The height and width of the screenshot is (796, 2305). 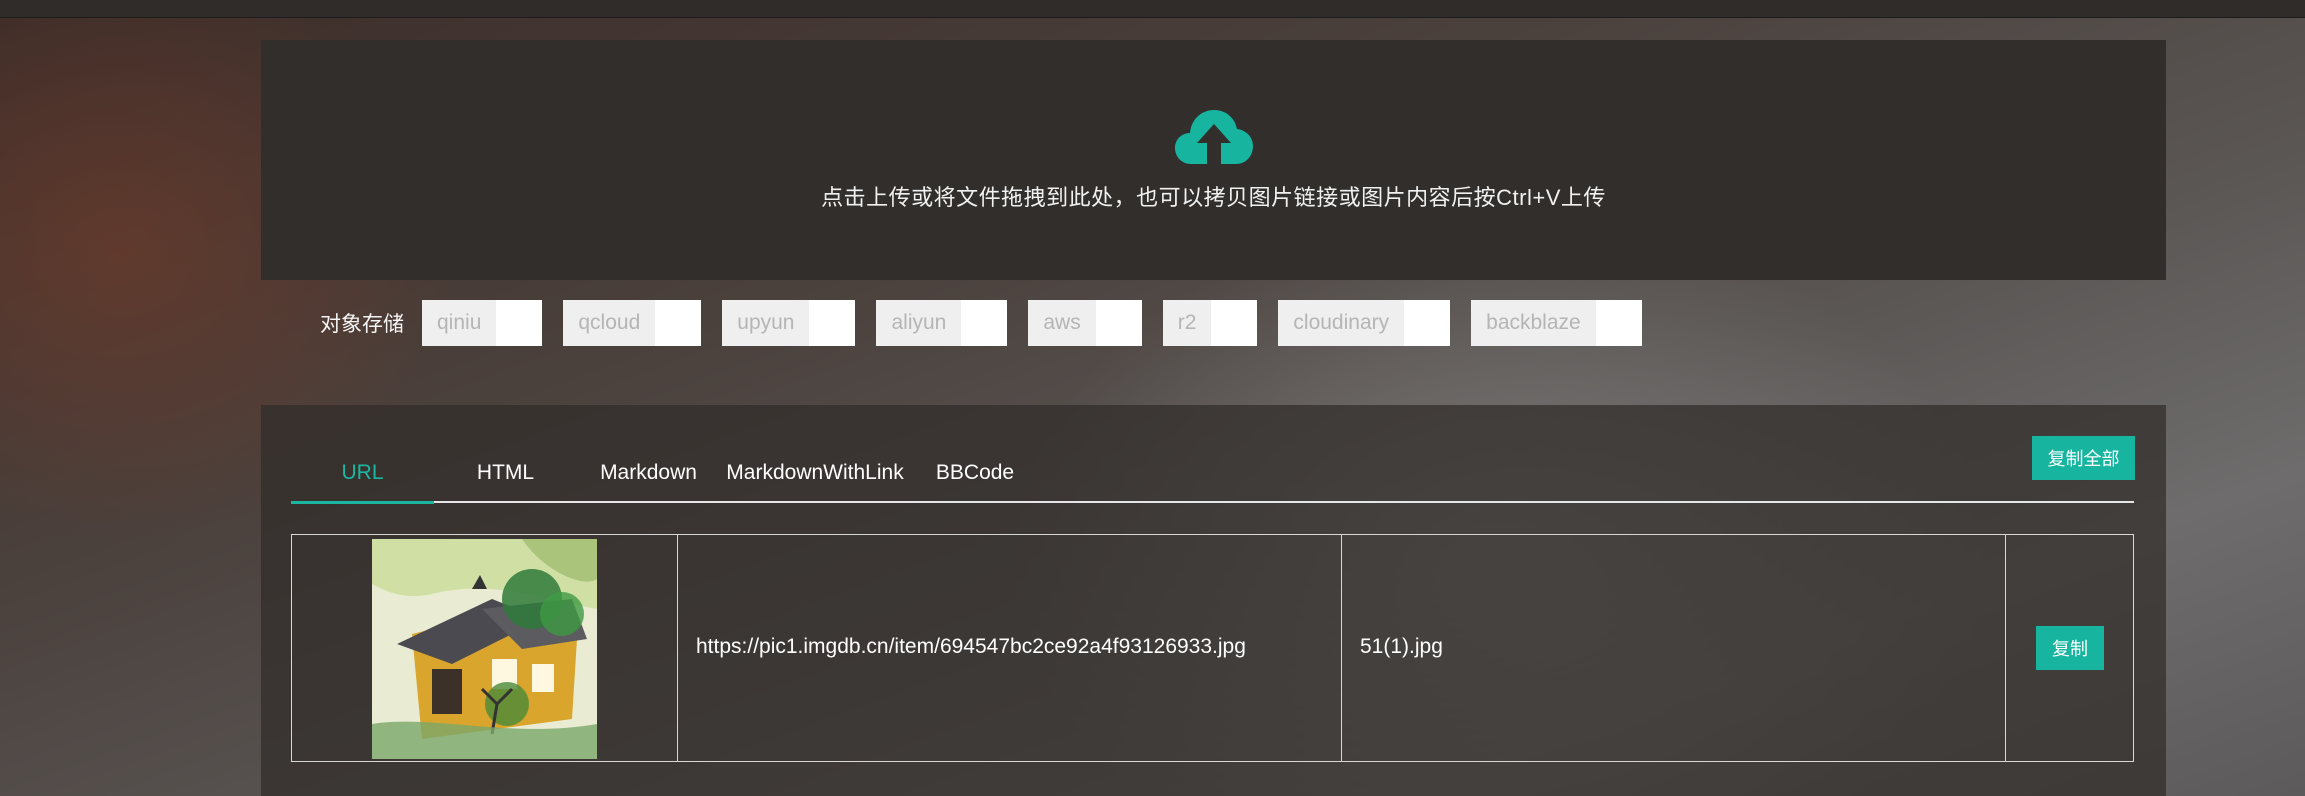 I want to click on storage-option-r2: r2, so click(x=1210, y=323).